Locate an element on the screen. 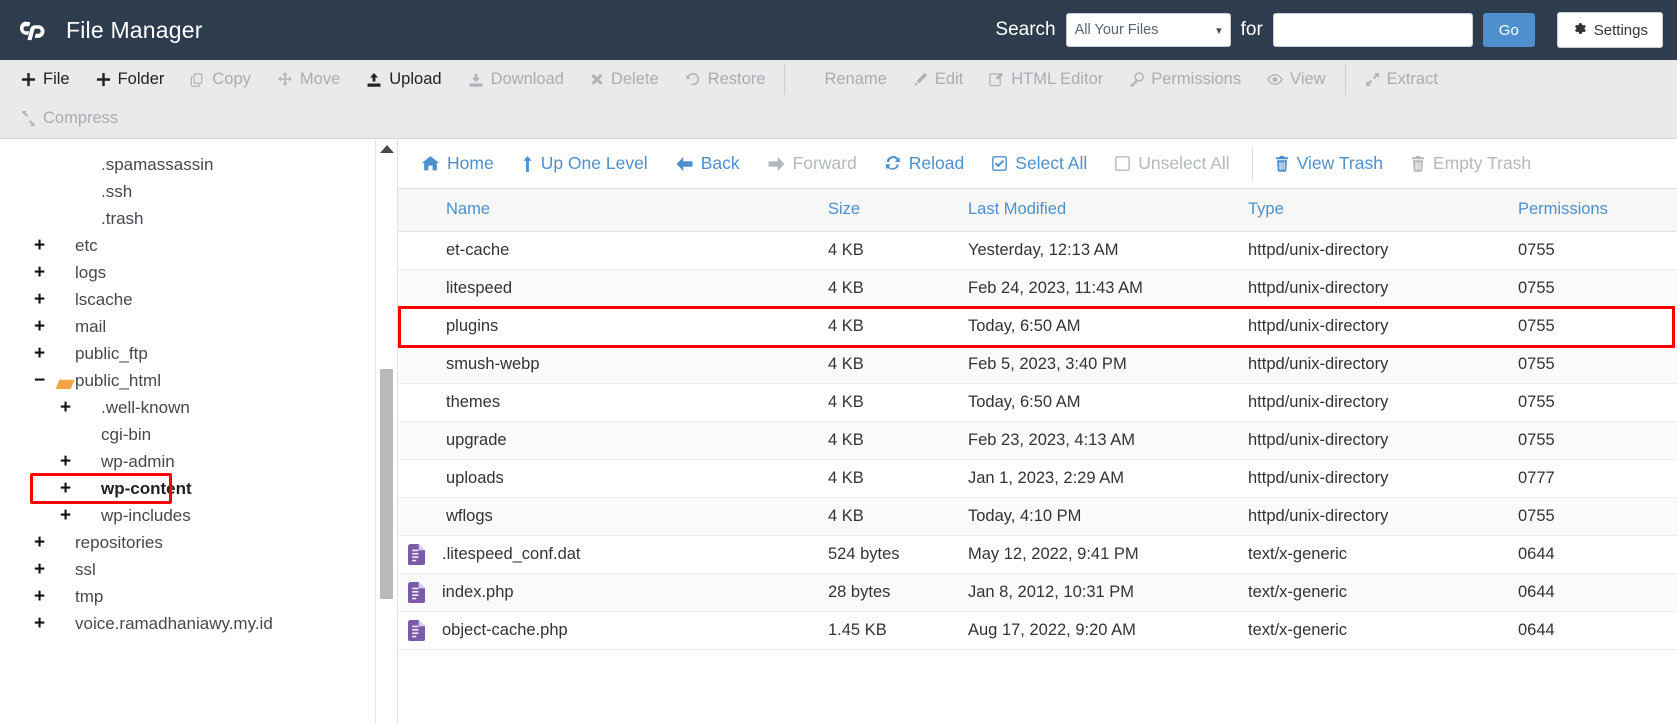 Image resolution: width=1677 pixels, height=723 pixels. search-input is located at coordinates (1372, 30).